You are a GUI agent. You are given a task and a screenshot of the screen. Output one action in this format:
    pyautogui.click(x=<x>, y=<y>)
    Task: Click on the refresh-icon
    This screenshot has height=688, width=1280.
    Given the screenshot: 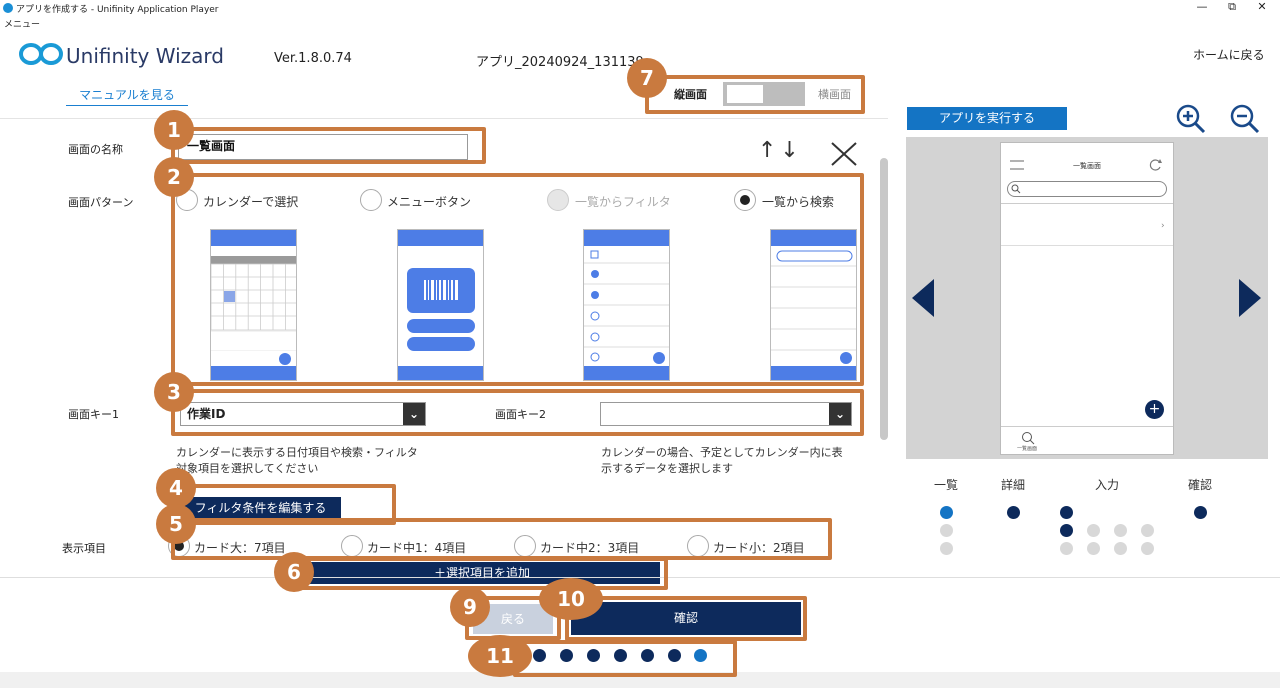 What is the action you would take?
    pyautogui.click(x=1155, y=165)
    